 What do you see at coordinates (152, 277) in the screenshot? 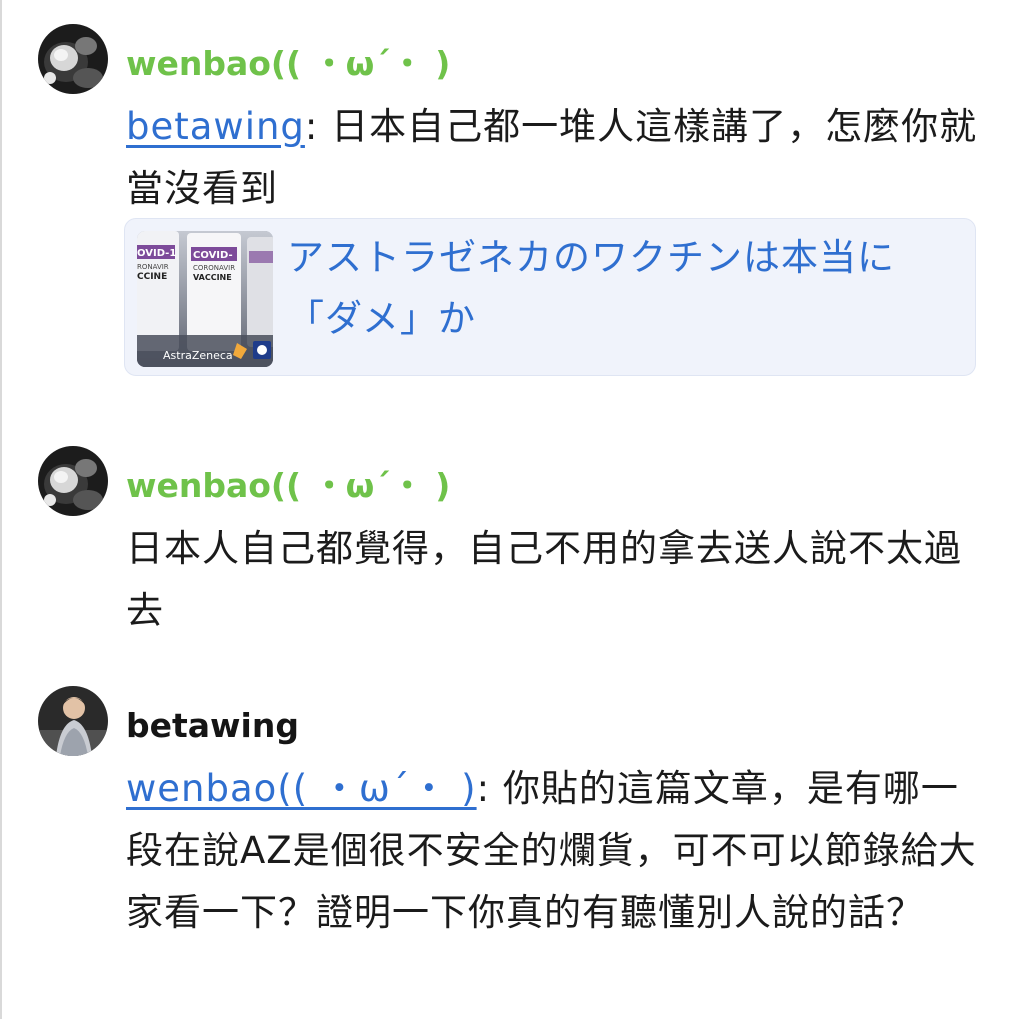
I see `svg-text: CCINE` at bounding box center [152, 277].